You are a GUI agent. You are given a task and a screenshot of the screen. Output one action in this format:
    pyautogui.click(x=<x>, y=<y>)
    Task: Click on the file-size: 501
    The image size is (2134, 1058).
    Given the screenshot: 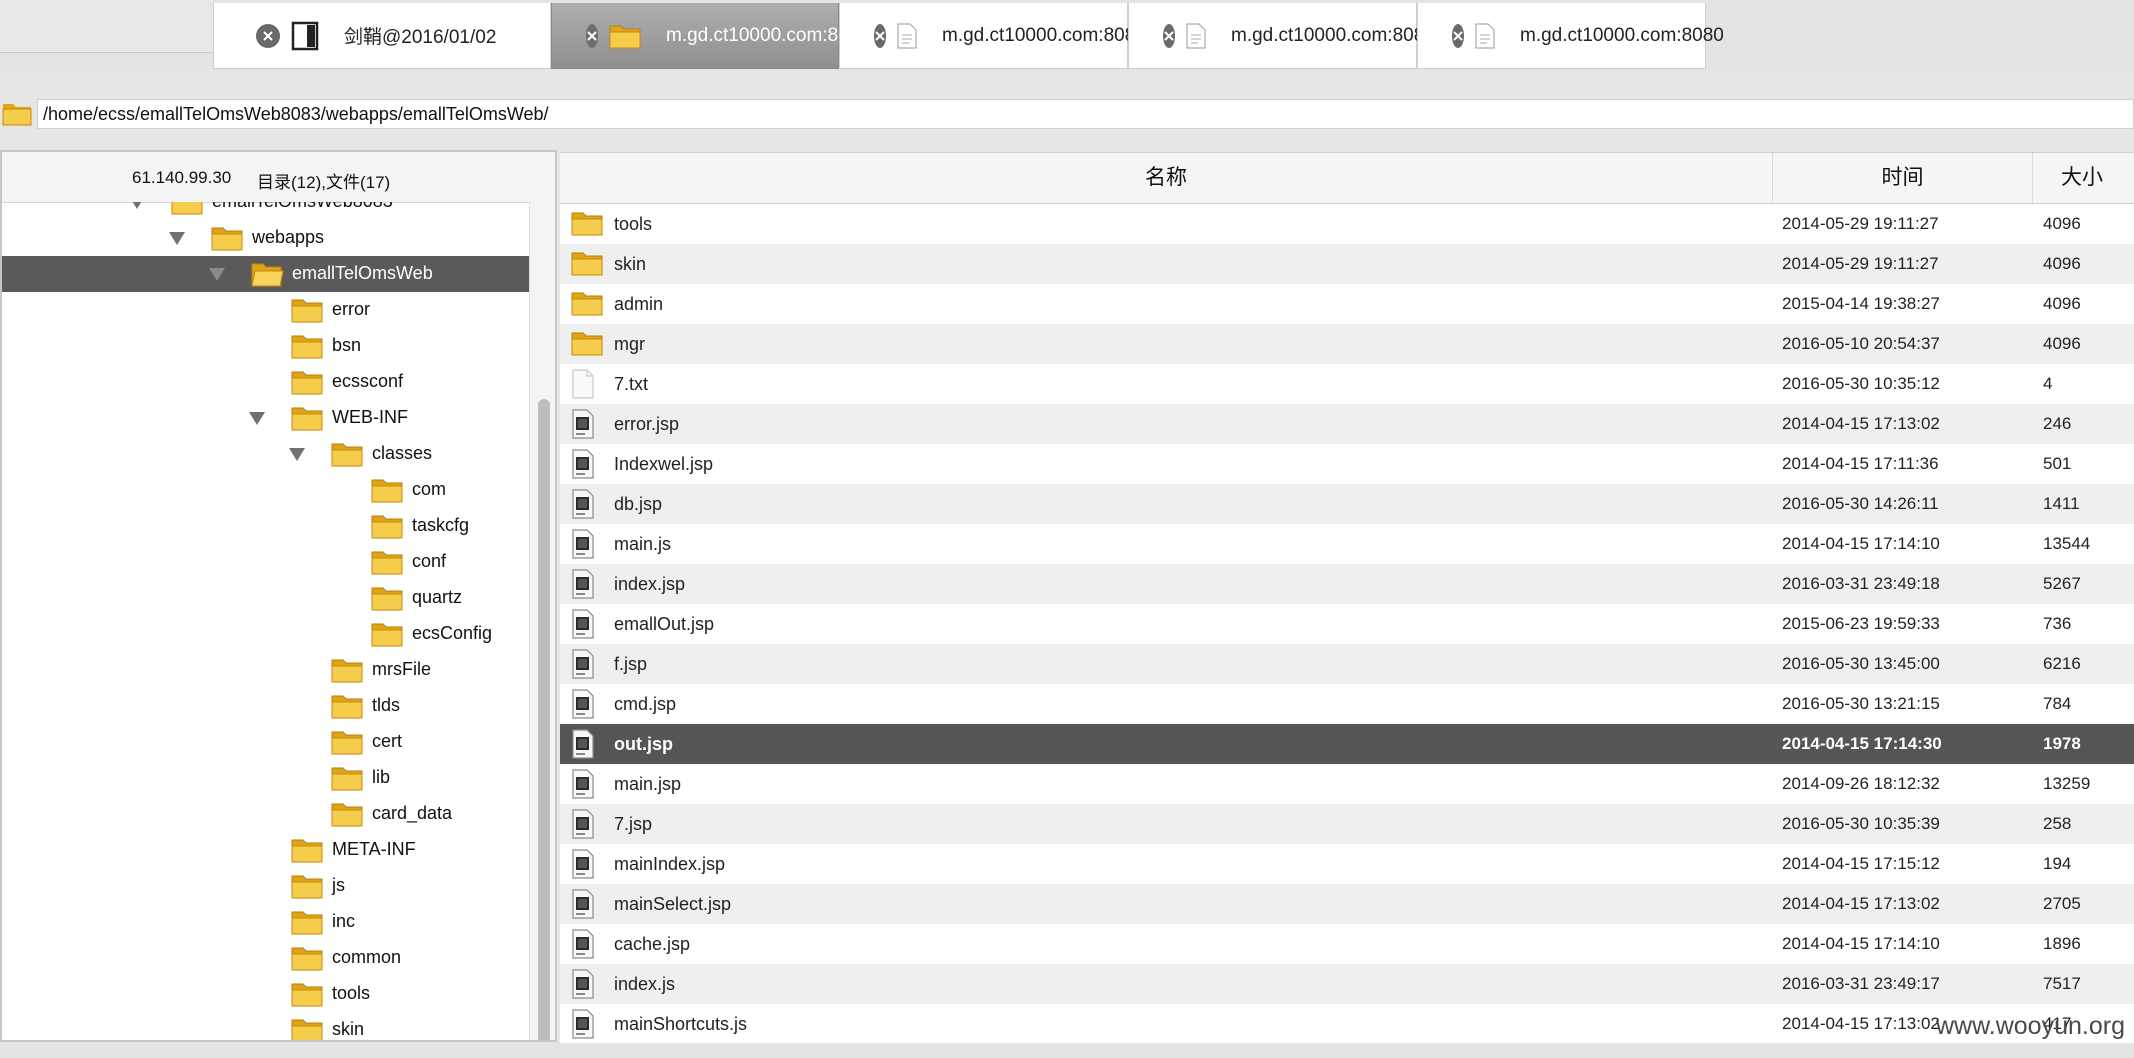 What is the action you would take?
    pyautogui.click(x=2057, y=463)
    